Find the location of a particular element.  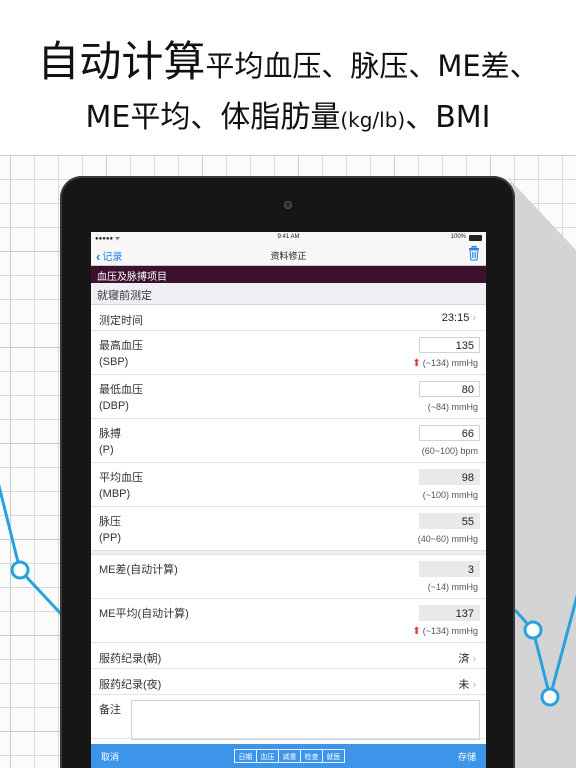

row-sublabel: (MBP) is located at coordinates (115, 494).